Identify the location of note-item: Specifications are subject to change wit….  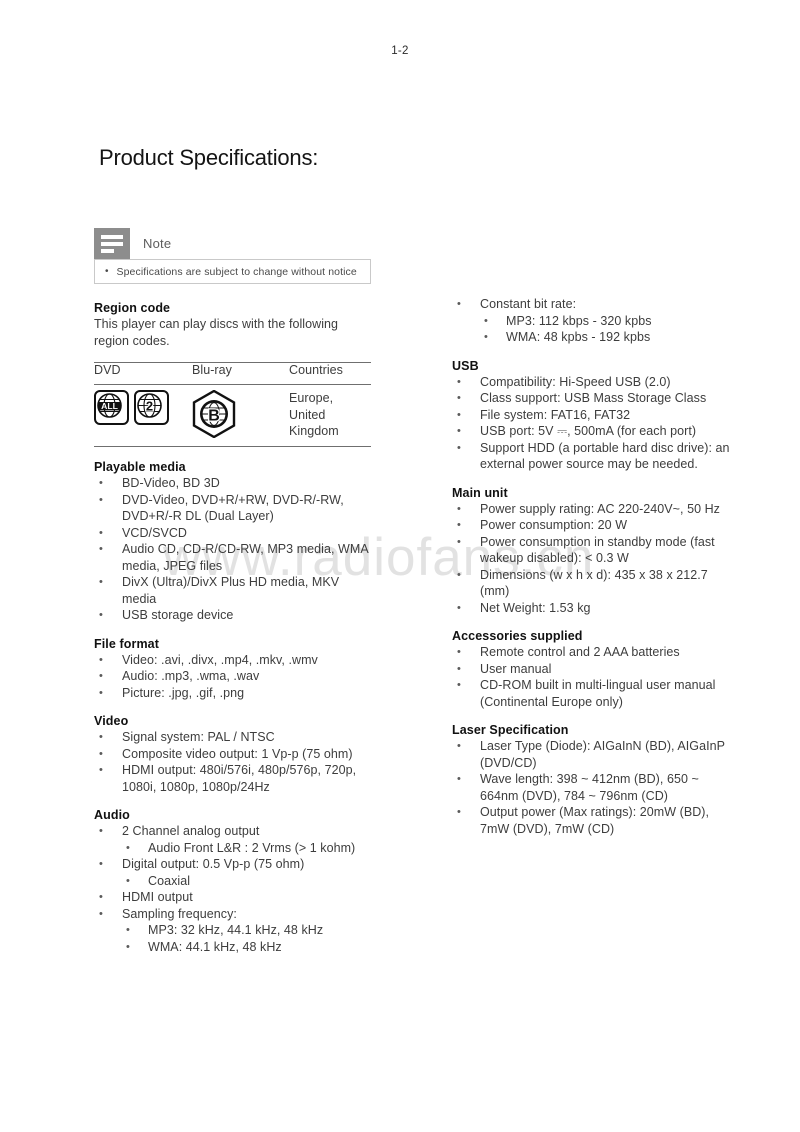
(236, 271).